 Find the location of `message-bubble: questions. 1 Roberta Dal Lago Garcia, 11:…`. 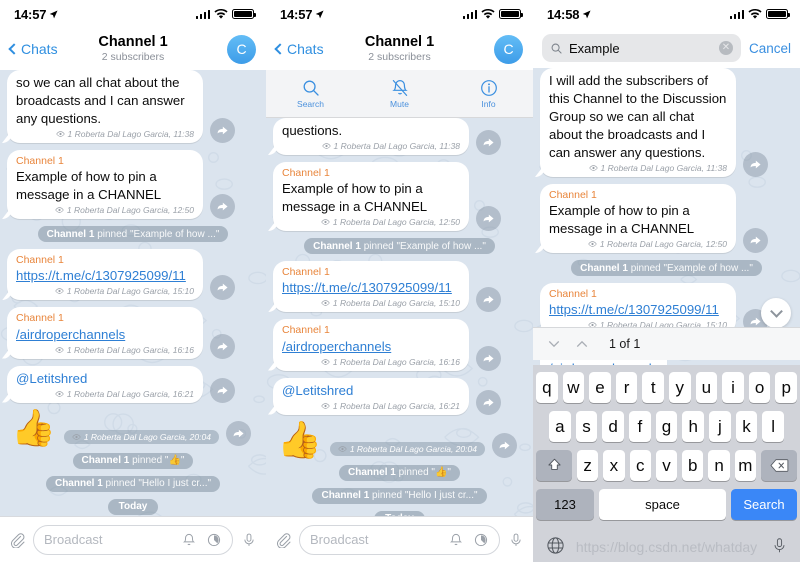

message-bubble: questions. 1 Roberta Dal Lago Garcia, 11:… is located at coordinates (371, 136).